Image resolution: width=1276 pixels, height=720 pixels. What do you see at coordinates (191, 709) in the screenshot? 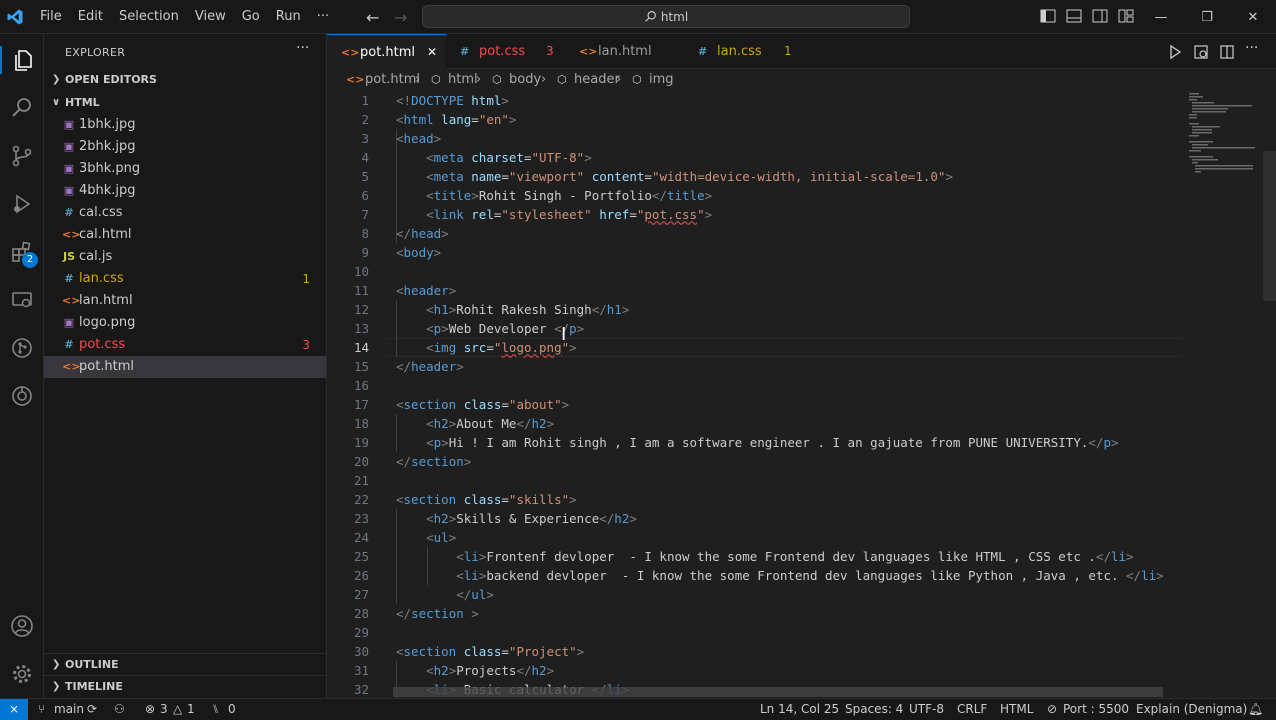
I see `warning-count: 1` at bounding box center [191, 709].